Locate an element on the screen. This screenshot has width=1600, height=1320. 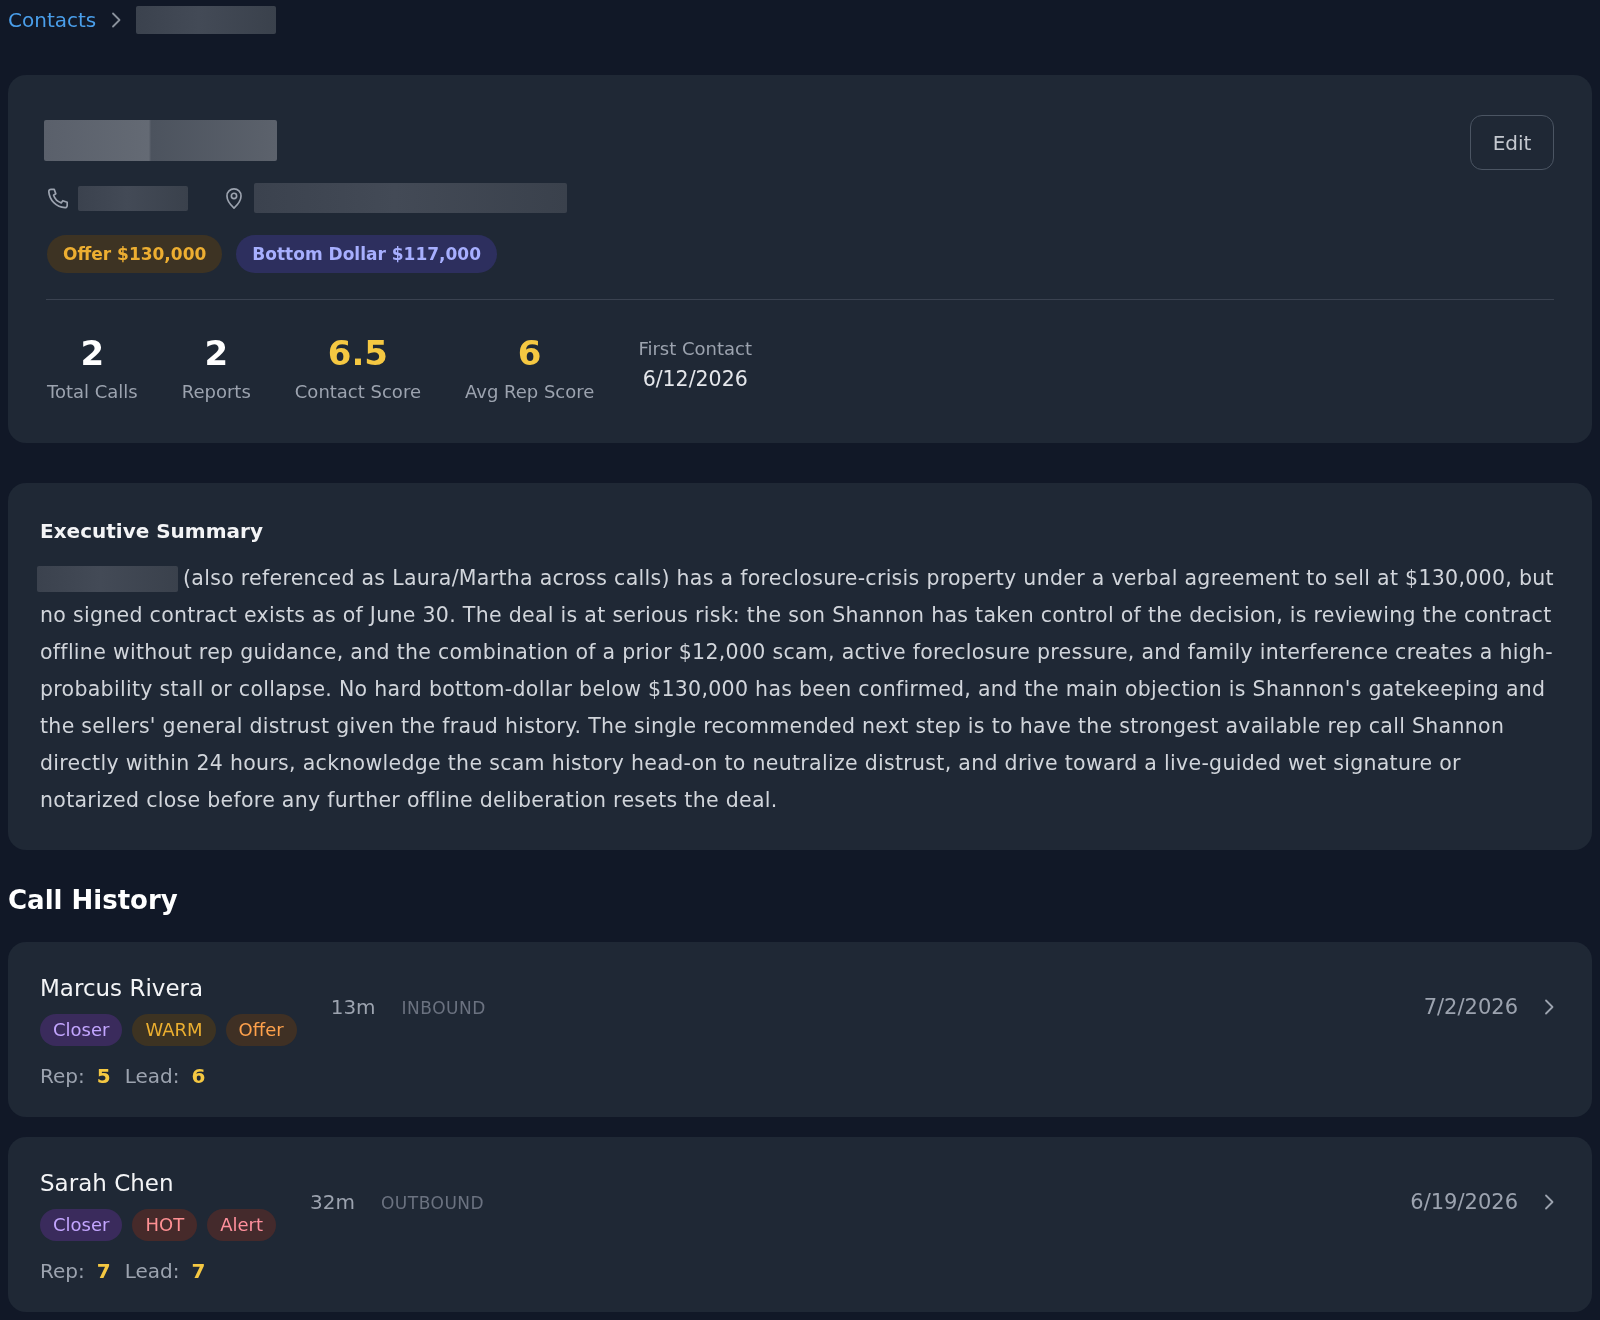
tag: Alert is located at coordinates (241, 1225).